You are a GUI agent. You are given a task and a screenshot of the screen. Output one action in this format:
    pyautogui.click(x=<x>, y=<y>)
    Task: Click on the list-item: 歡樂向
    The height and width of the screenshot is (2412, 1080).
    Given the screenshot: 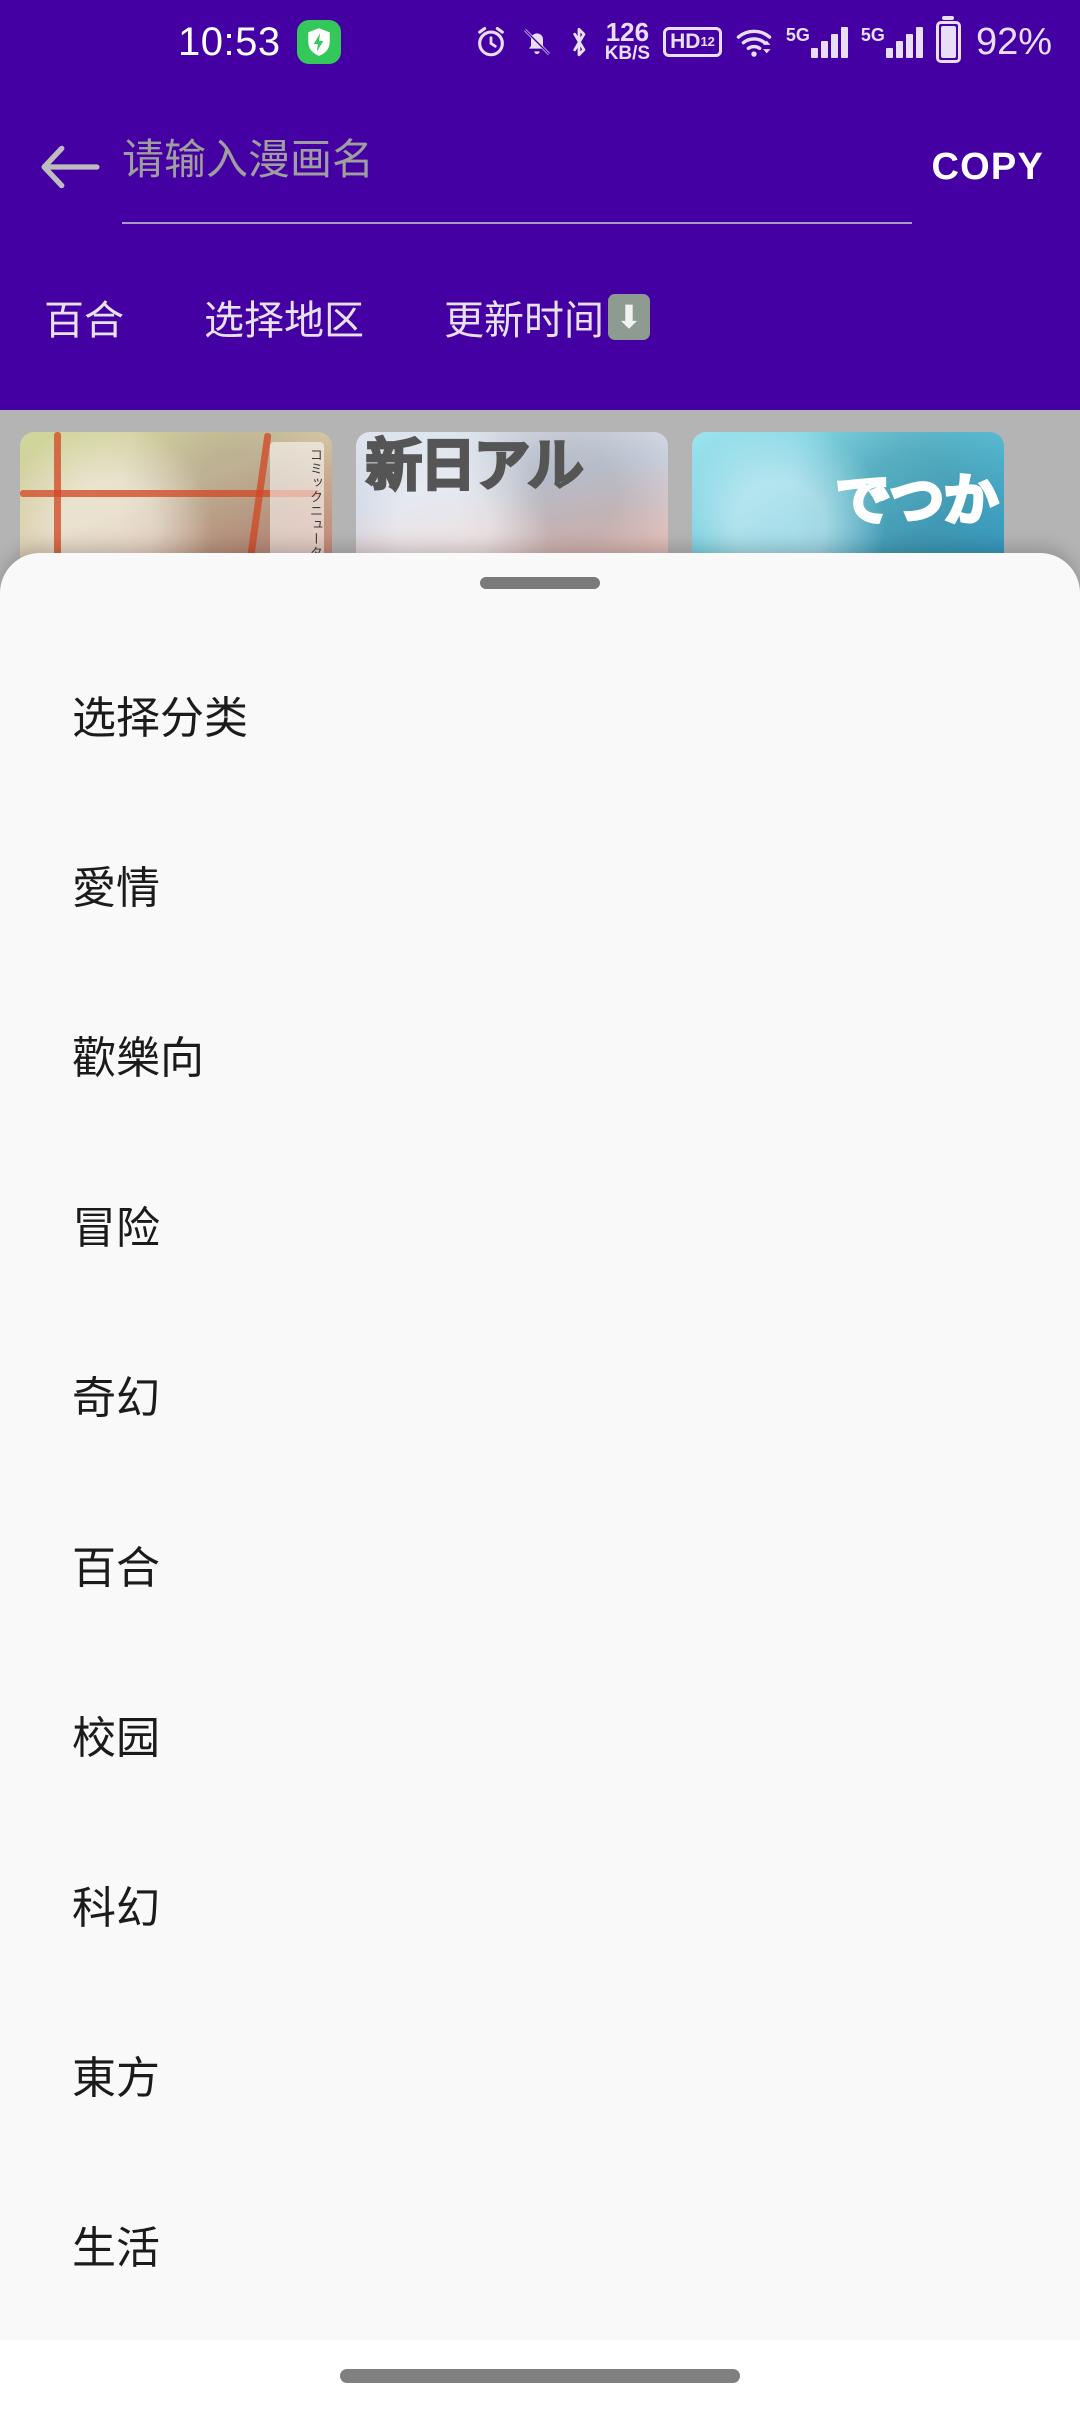 What is the action you would take?
    pyautogui.click(x=540, y=1054)
    